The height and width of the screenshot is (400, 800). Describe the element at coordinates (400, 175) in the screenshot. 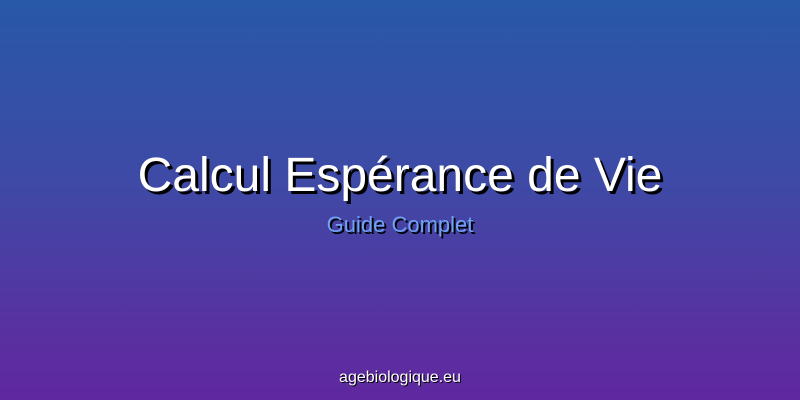

I see `page-title: Calcul Espérance de Vie` at that location.